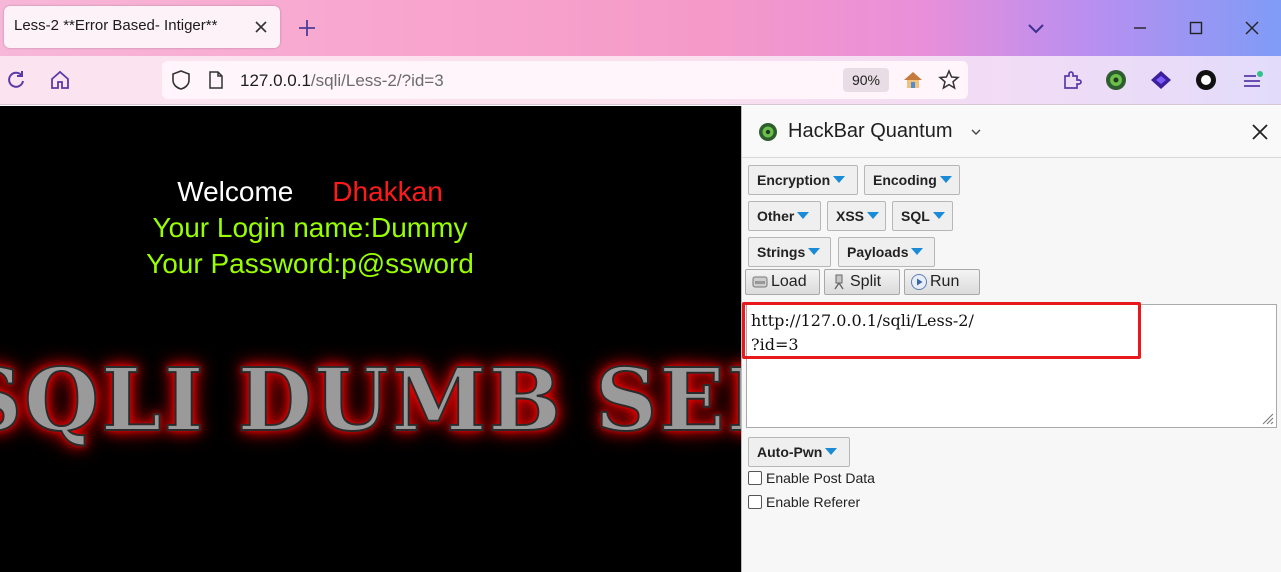 This screenshot has height=572, width=1281. Describe the element at coordinates (913, 80) in the screenshot. I see `house-extension-icon` at that location.